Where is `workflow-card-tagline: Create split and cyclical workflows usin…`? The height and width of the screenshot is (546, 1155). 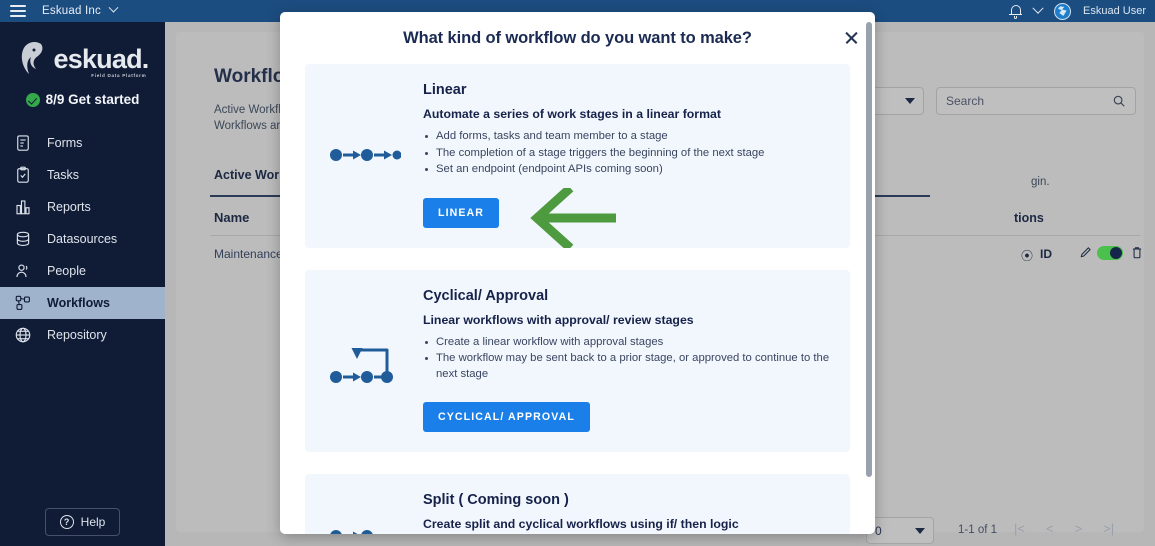 workflow-card-tagline: Create split and cyclical workflows usin… is located at coordinates (581, 524).